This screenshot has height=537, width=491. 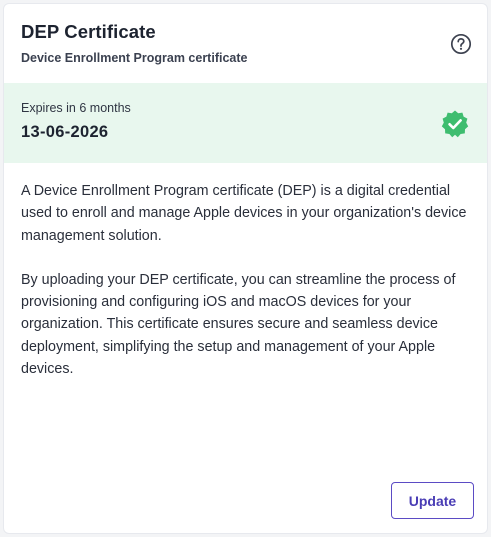 What do you see at coordinates (455, 124) in the screenshot?
I see `verified-badge-icon` at bounding box center [455, 124].